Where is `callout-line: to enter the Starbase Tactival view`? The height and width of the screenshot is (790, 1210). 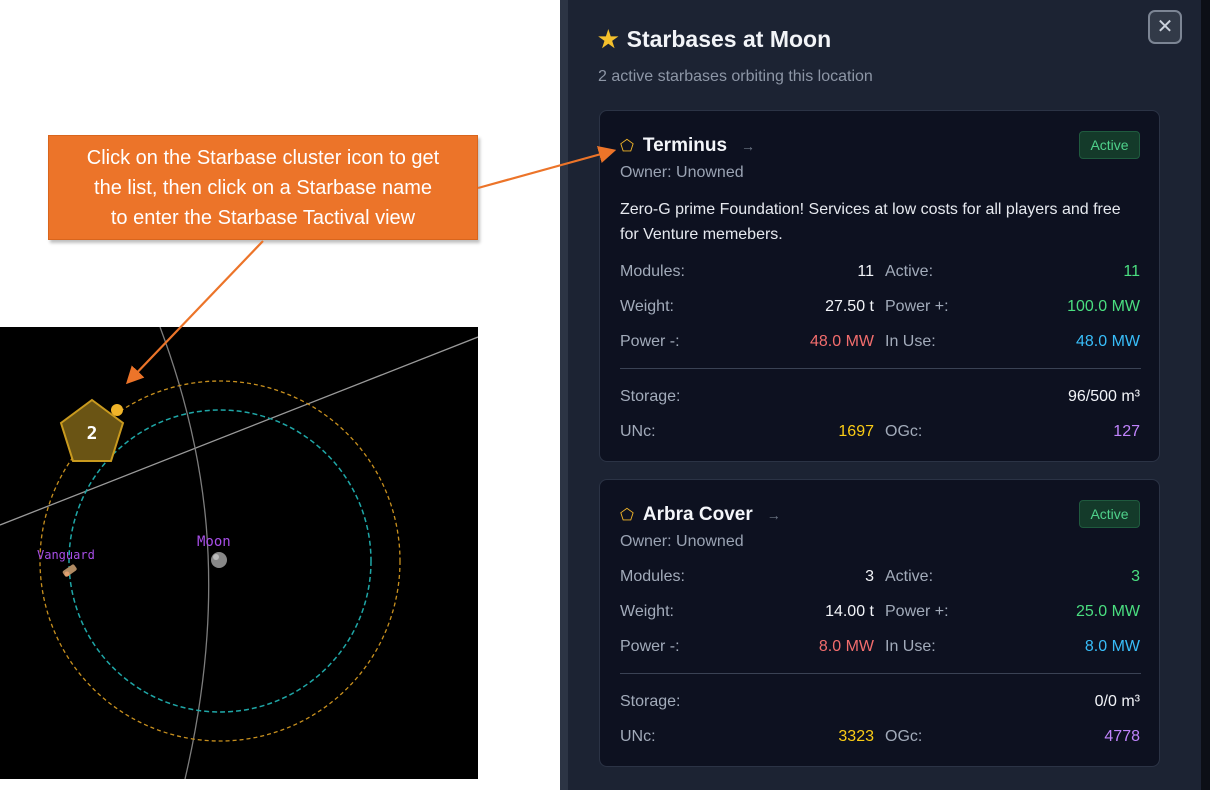
callout-line: to enter the Starbase Tactival view is located at coordinates (263, 217).